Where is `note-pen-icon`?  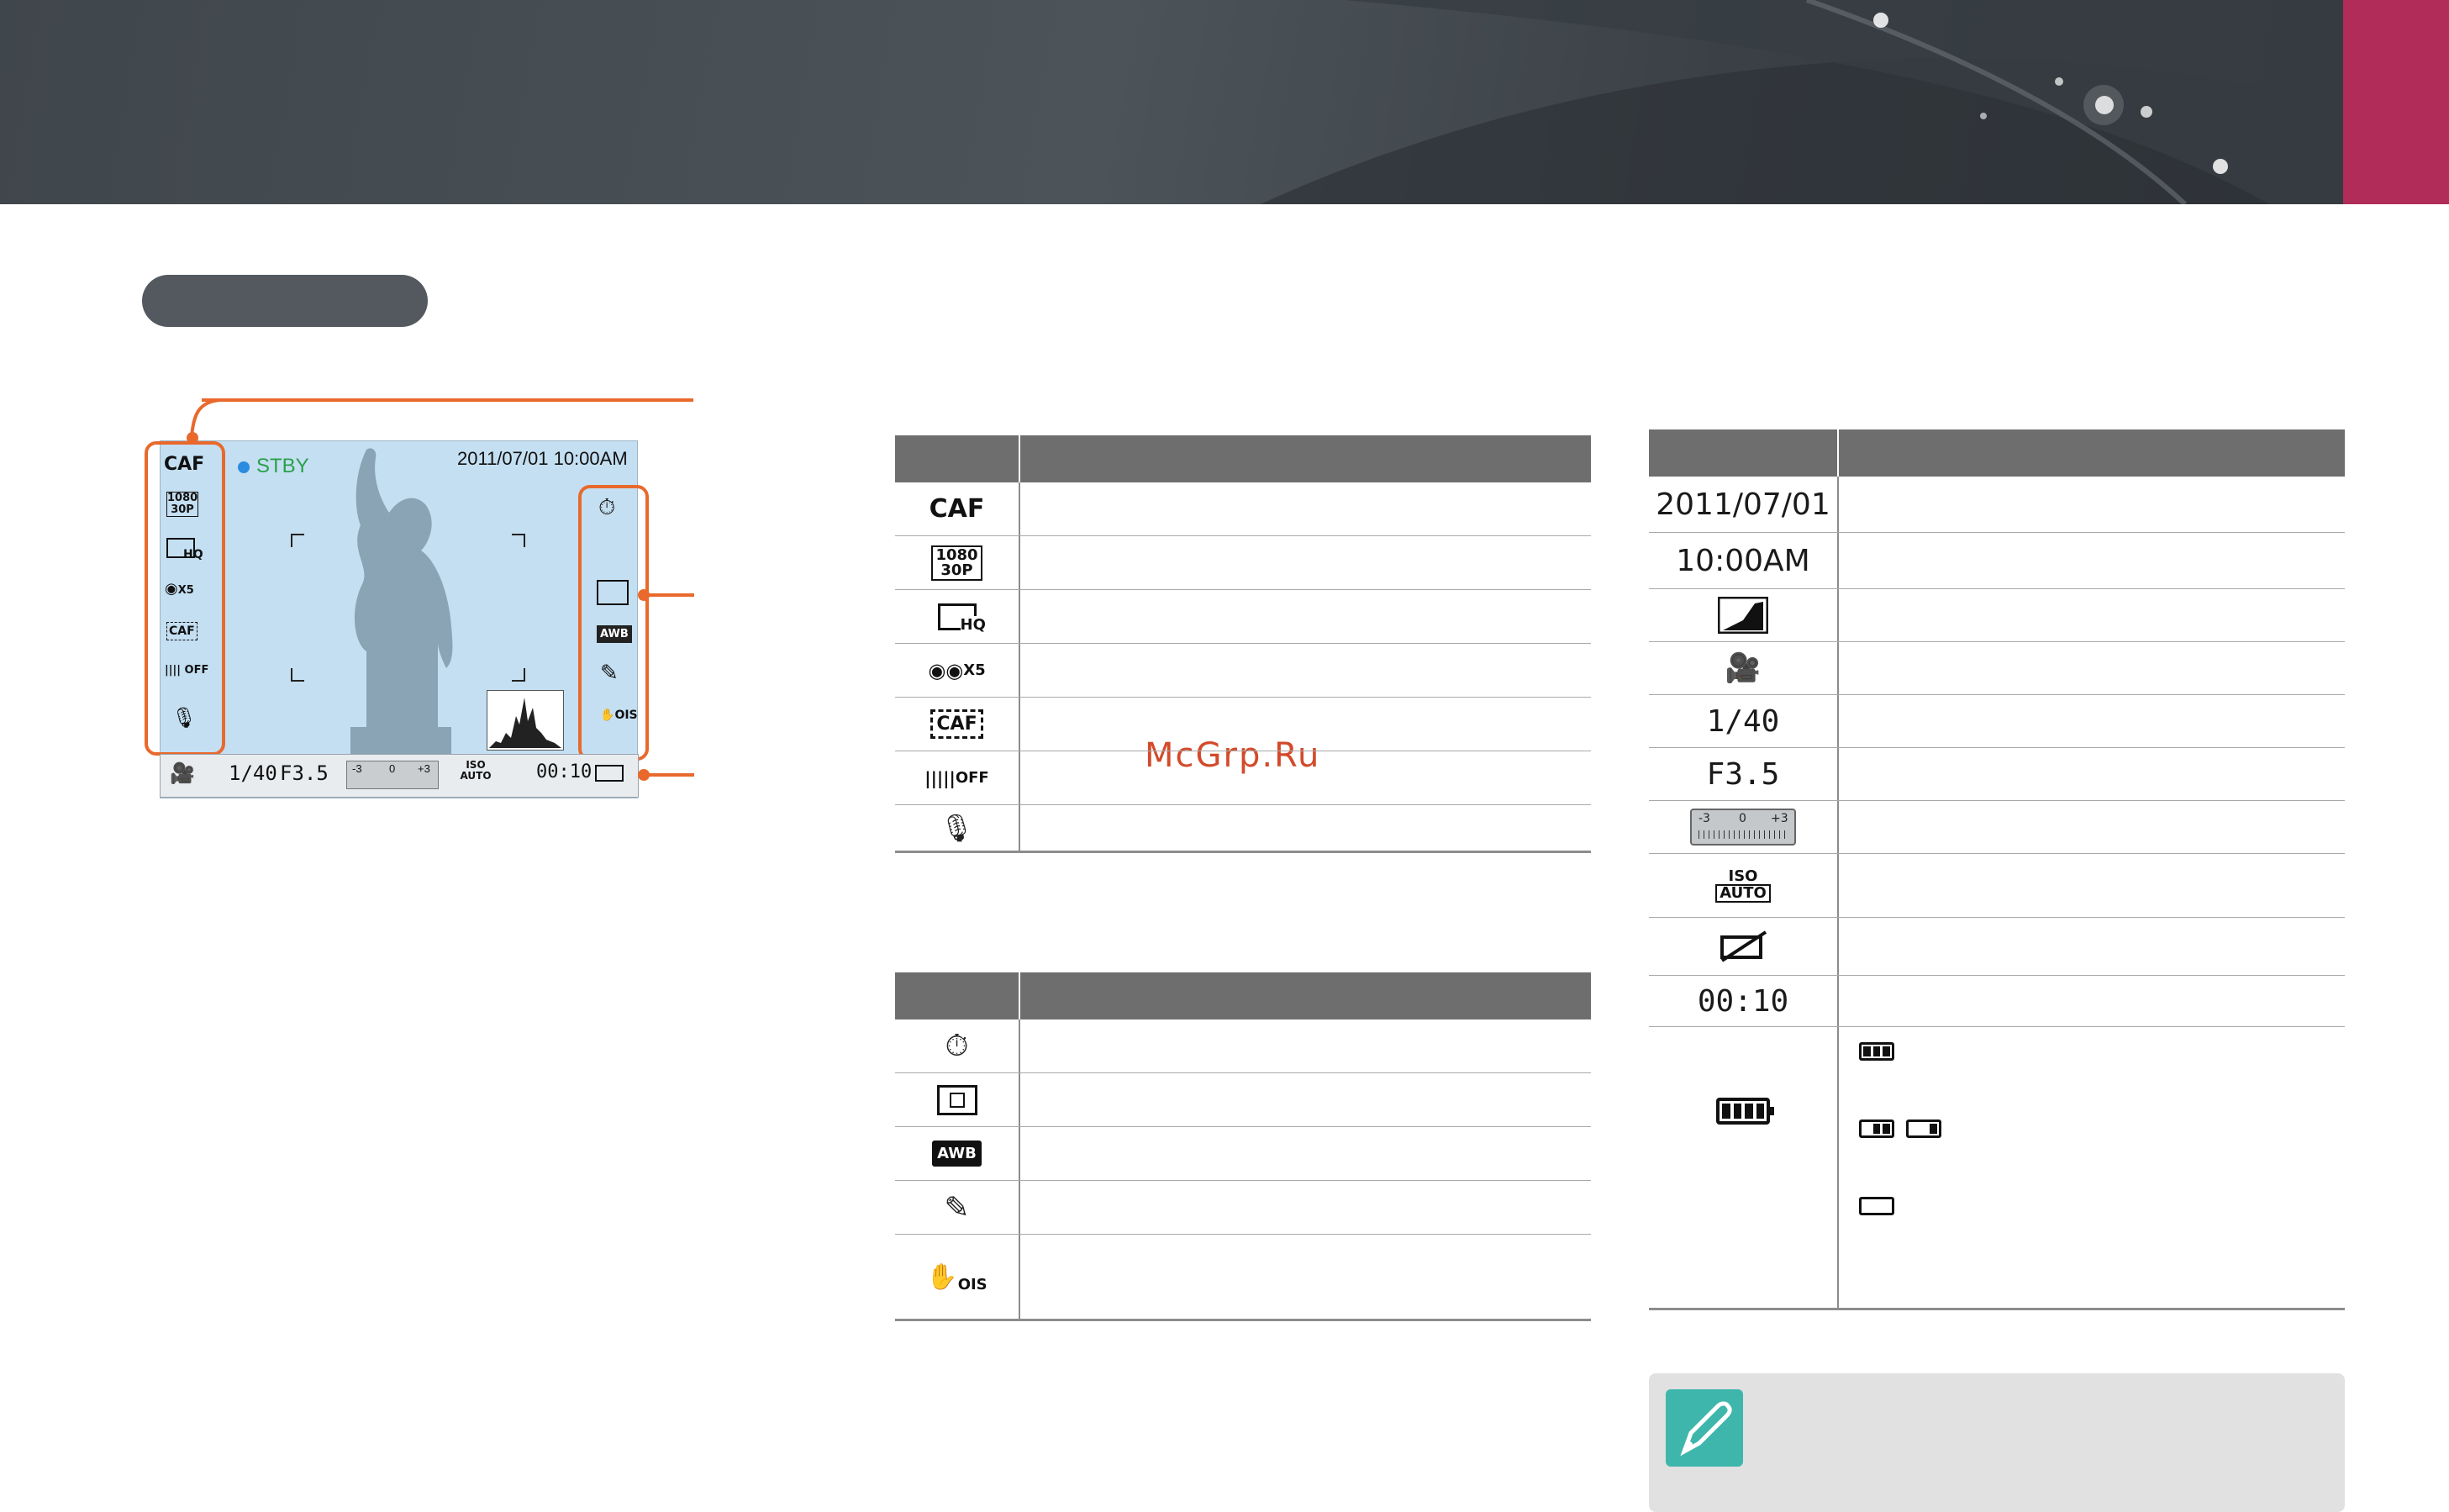 note-pen-icon is located at coordinates (1704, 1428).